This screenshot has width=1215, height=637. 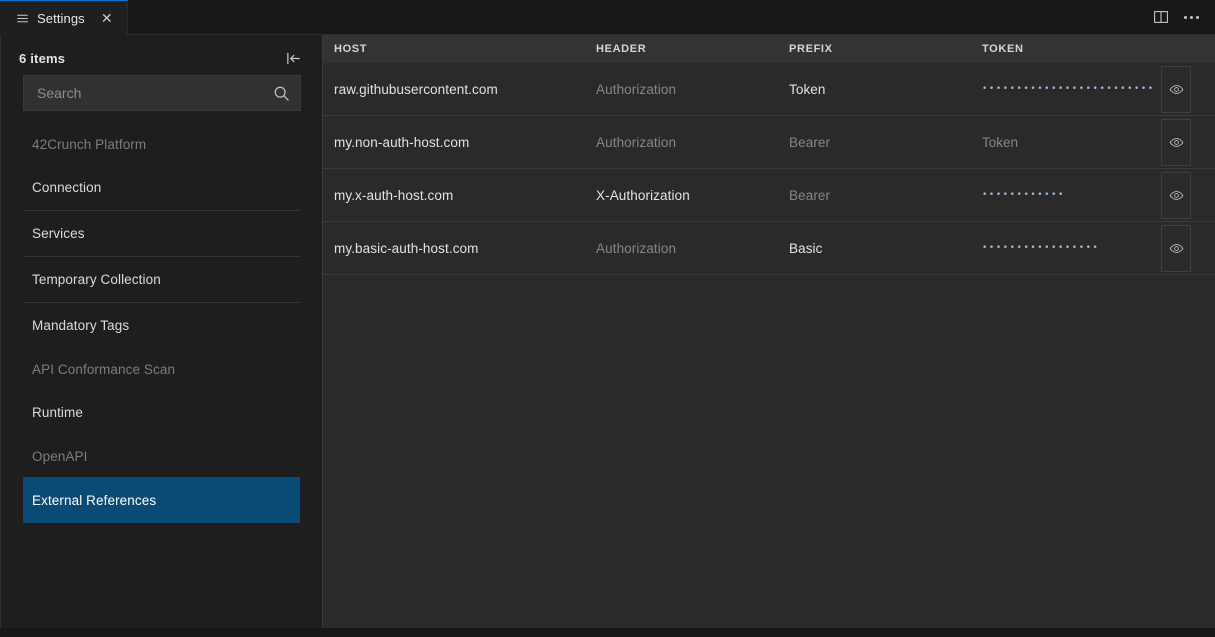 What do you see at coordinates (465, 195) in the screenshot?
I see `cell-host: my.x-auth-host.com` at bounding box center [465, 195].